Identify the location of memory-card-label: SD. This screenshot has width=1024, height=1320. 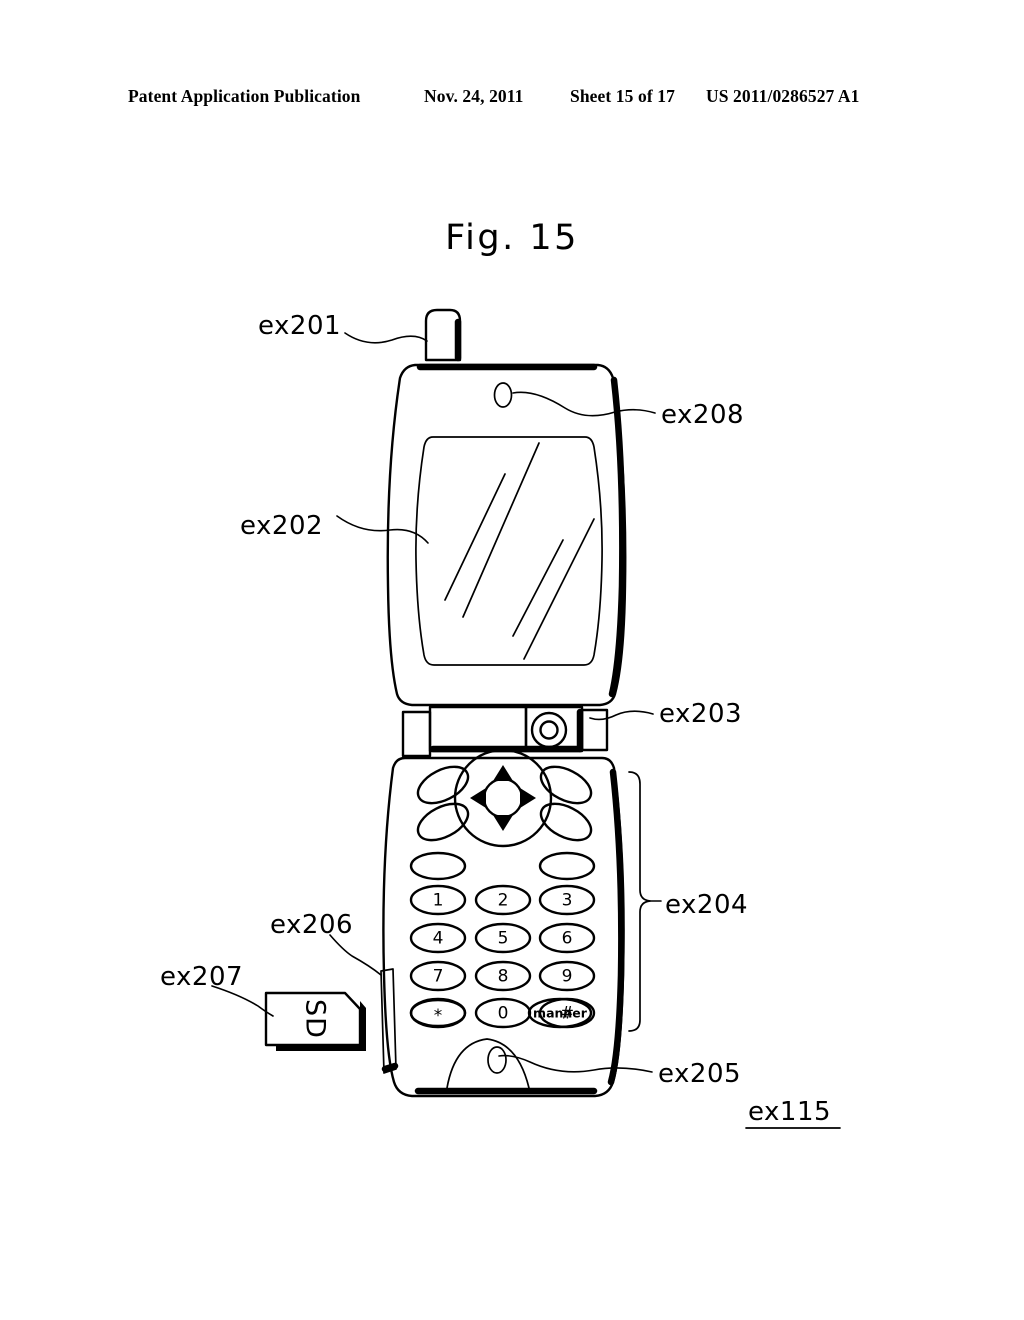
(315, 1019).